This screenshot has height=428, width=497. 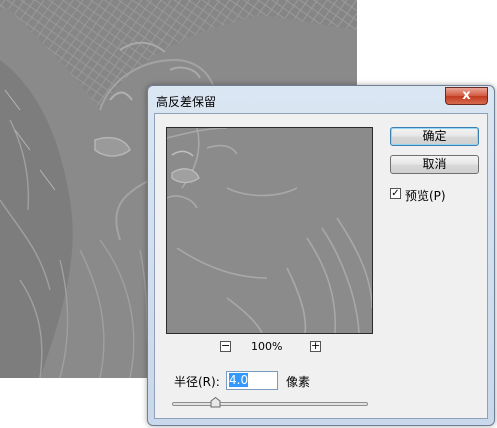 I want to click on unit-label: 像素, so click(x=298, y=382).